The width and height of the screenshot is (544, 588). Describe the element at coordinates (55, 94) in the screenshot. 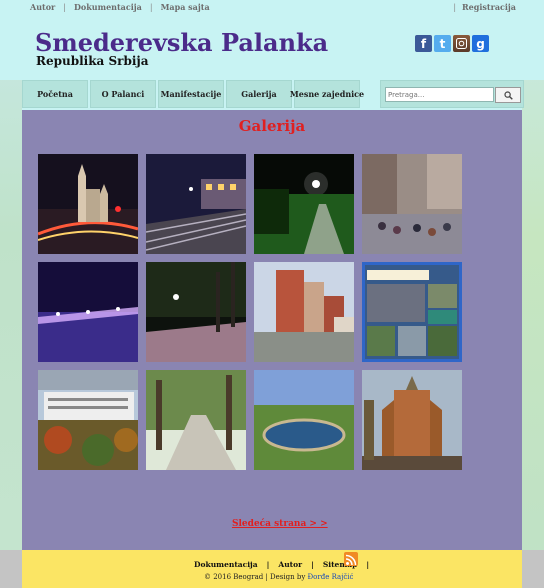

I see `nav-item-pocetna: Početna` at that location.